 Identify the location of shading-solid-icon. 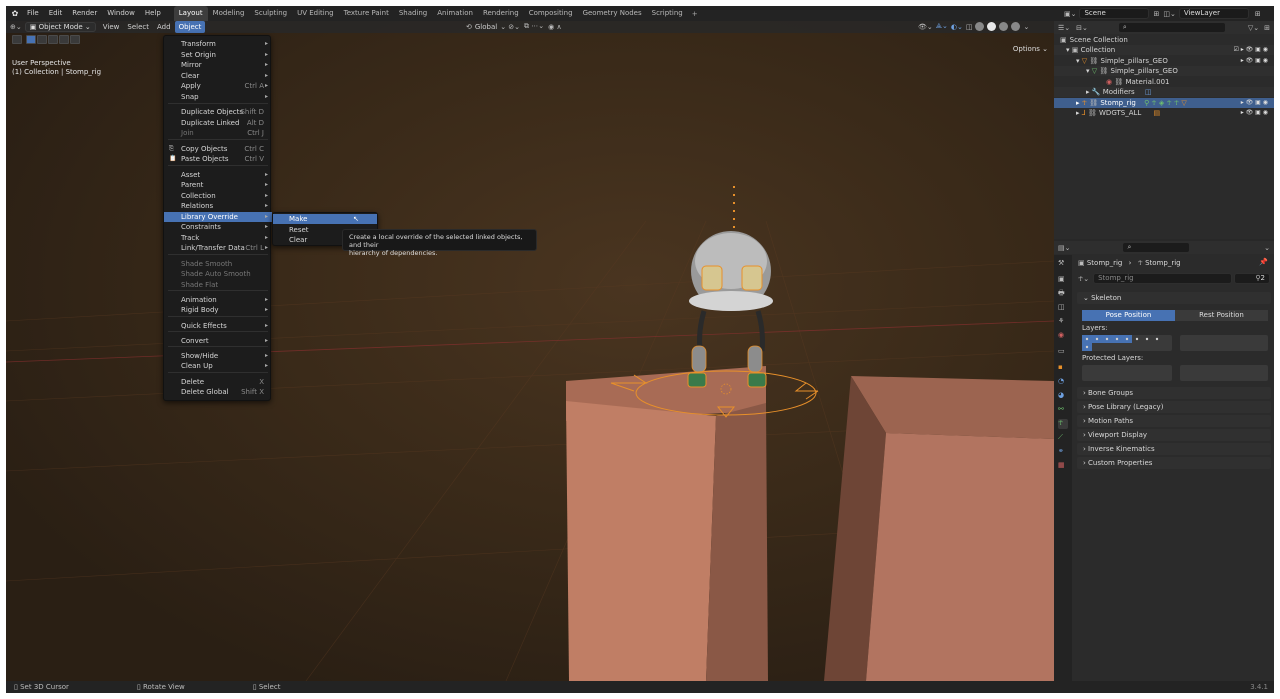
(992, 26).